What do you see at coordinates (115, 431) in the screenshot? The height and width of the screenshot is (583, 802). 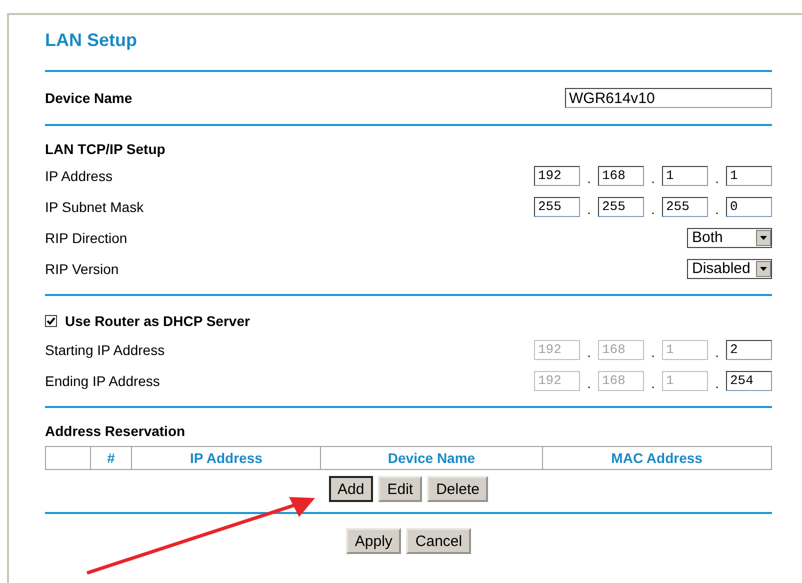 I see `section-heading: Address Reservation` at bounding box center [115, 431].